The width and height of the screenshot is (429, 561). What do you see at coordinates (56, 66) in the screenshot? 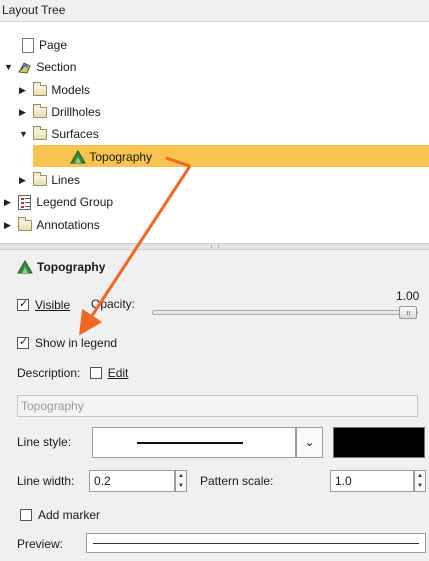
I see `tree-item-label: Section` at bounding box center [56, 66].